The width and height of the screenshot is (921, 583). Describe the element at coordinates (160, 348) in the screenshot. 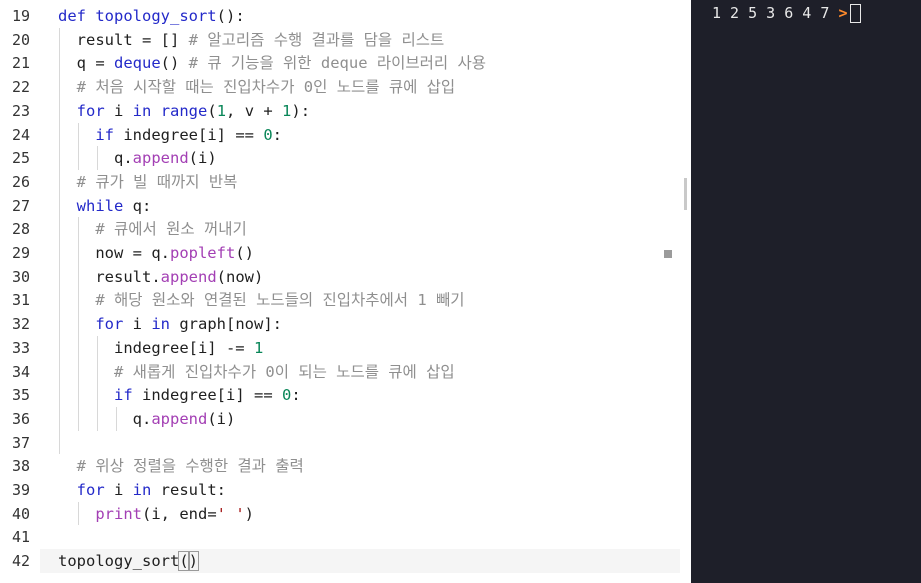

I see `code-line: indegree[i] -= 1` at that location.